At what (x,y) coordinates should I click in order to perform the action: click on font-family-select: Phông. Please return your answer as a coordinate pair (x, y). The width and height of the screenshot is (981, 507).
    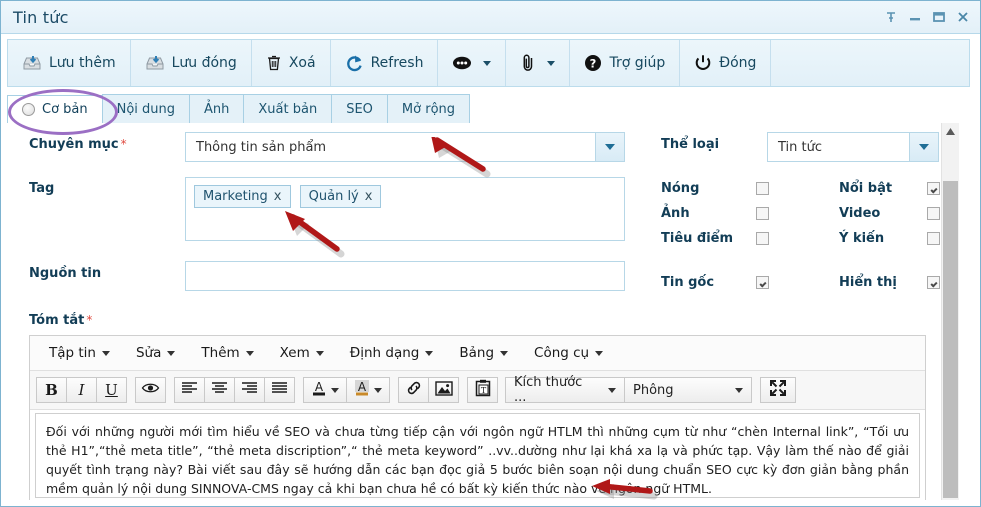
    Looking at the image, I should click on (688, 390).